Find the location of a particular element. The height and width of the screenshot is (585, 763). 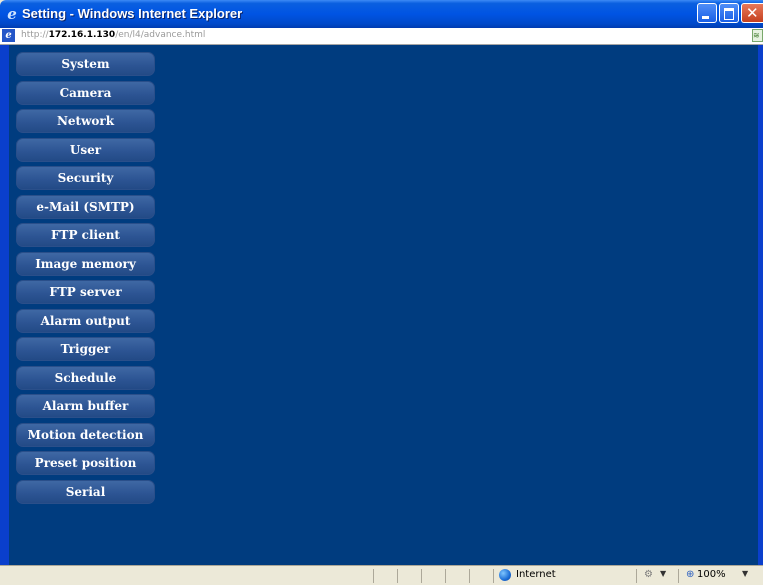

menu-alarm-output-button: Alarm output is located at coordinates (85, 320).